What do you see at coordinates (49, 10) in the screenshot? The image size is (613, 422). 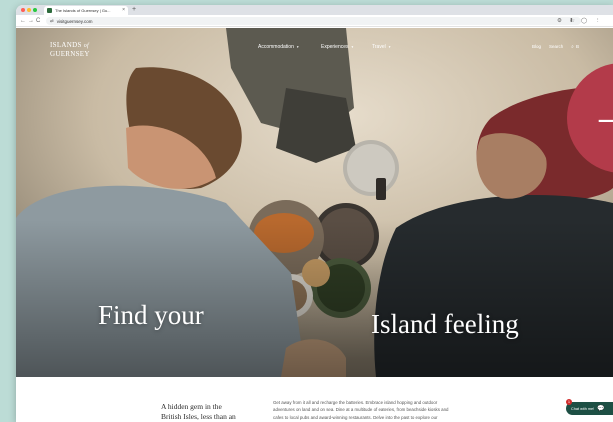 I see `favicon-icon` at bounding box center [49, 10].